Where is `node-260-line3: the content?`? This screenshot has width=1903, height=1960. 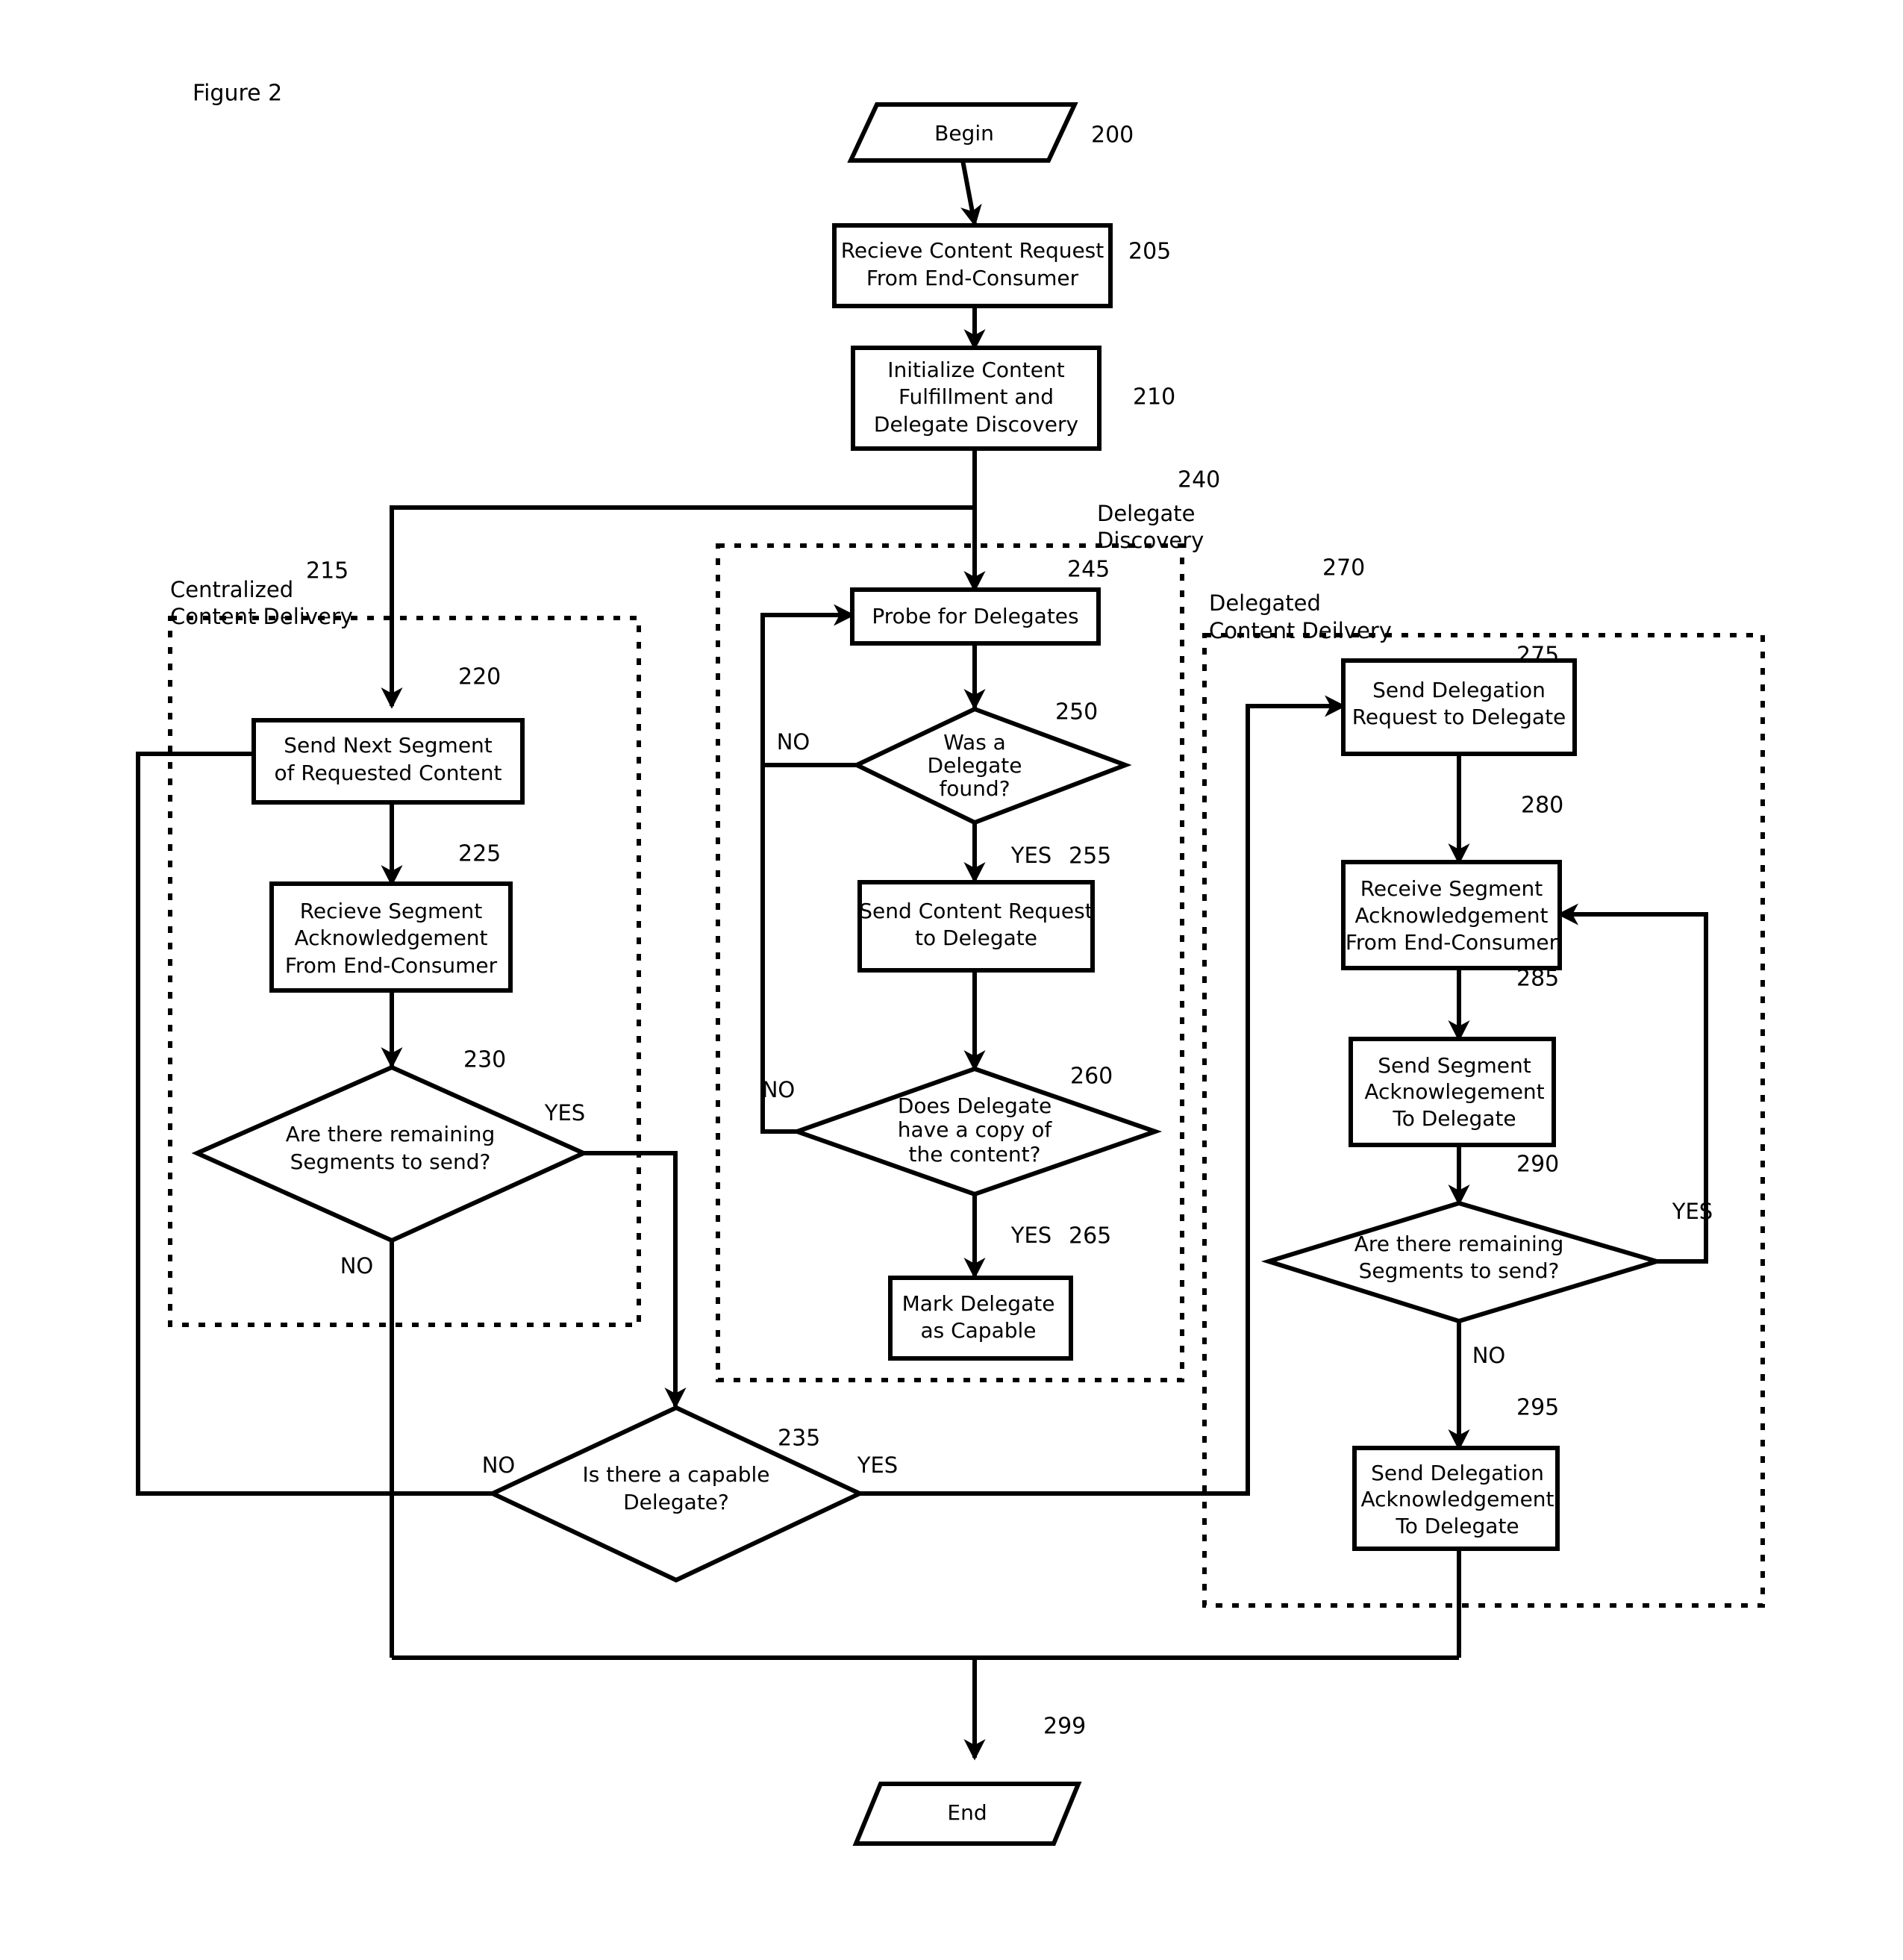 node-260-line3: the content? is located at coordinates (975, 1154).